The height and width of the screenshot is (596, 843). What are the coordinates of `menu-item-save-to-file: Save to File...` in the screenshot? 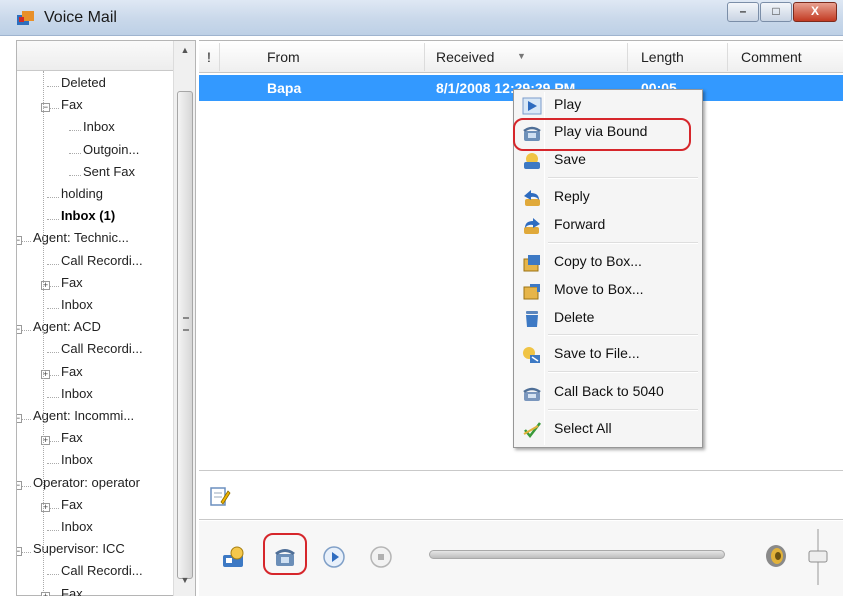 It's located at (608, 354).